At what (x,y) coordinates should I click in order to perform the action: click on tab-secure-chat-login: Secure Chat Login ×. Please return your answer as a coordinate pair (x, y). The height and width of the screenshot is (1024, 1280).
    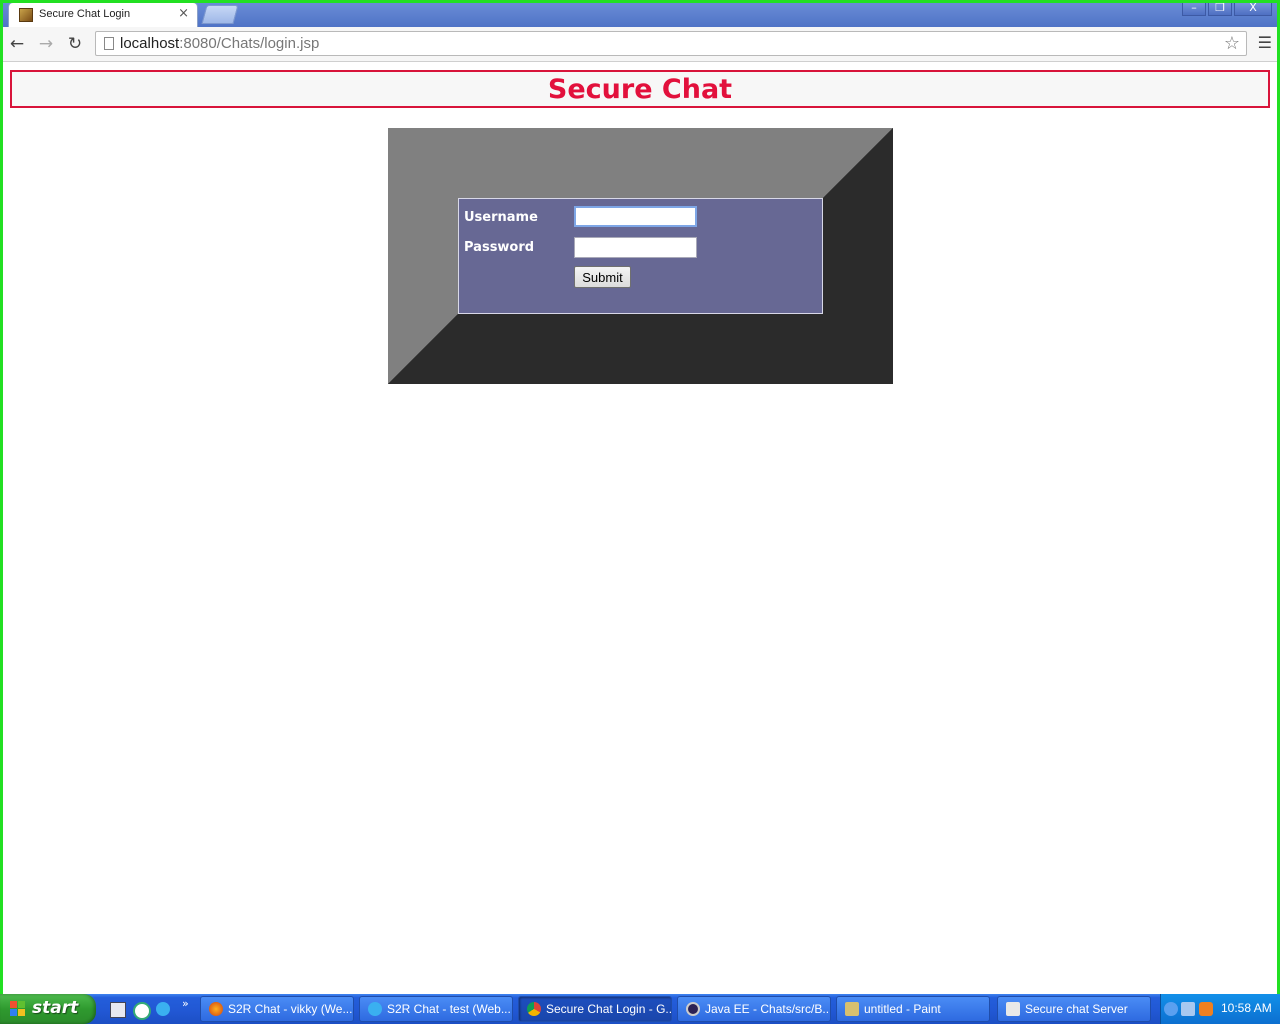
    Looking at the image, I should click on (103, 14).